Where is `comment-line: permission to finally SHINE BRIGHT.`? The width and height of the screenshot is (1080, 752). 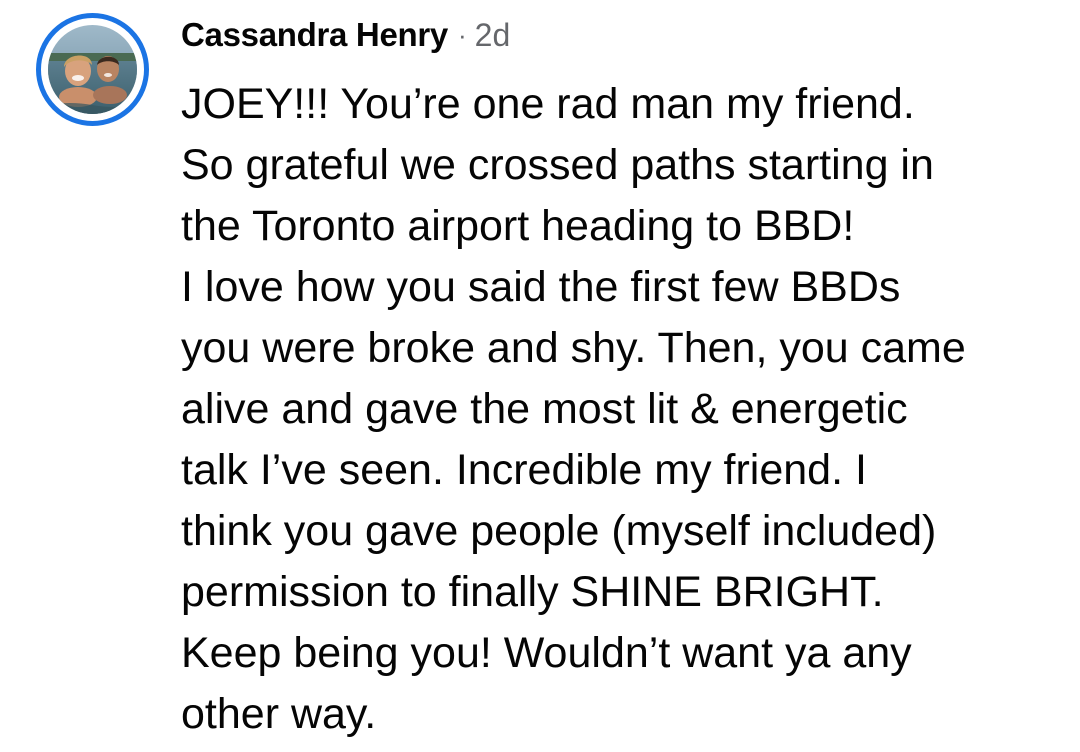
comment-line: permission to finally SHINE BRIGHT. is located at coordinates (532, 592).